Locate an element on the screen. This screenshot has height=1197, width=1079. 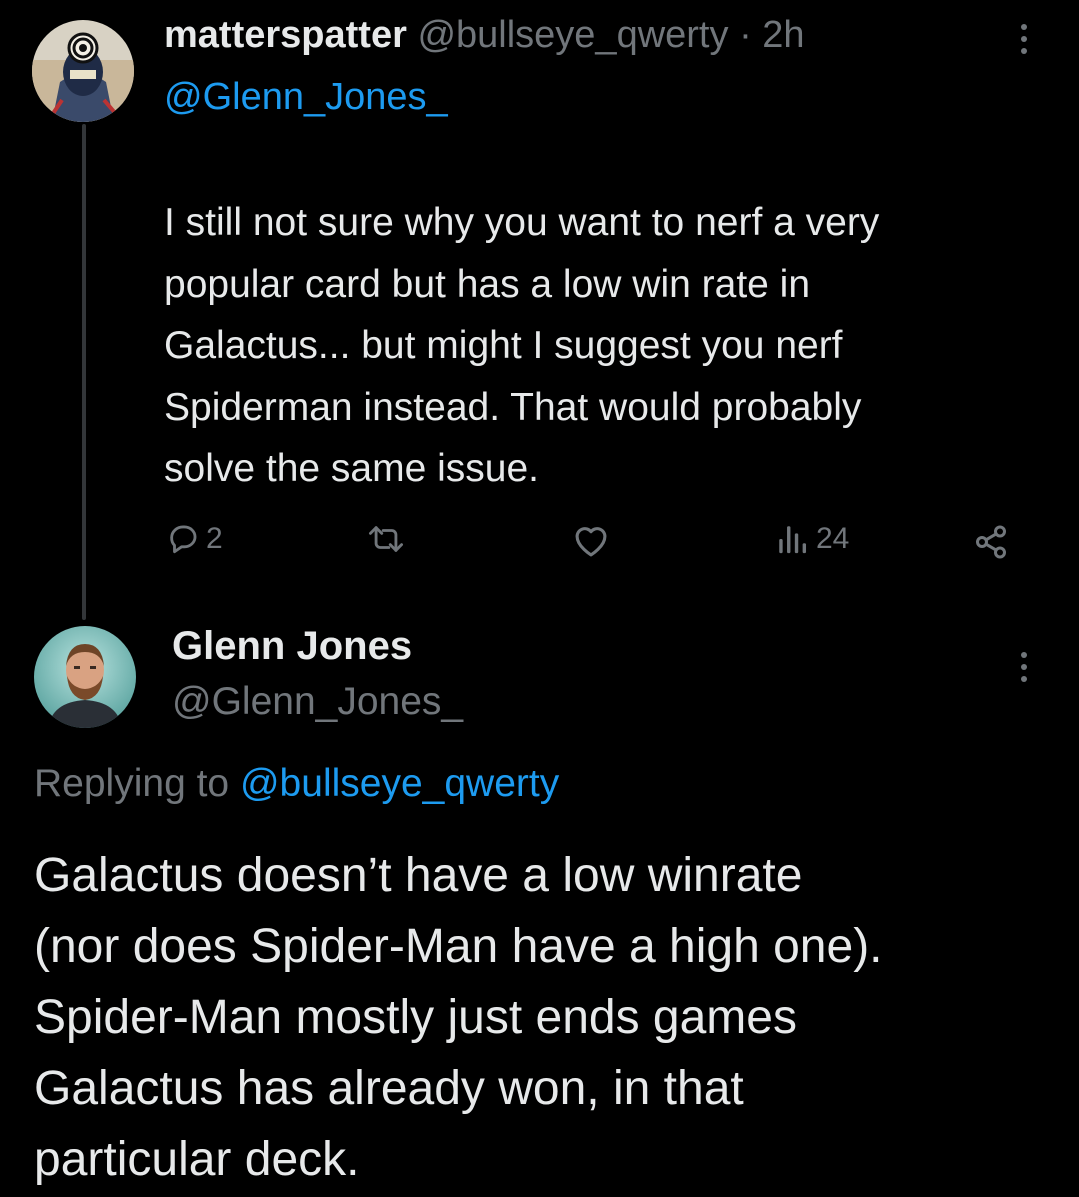
reply-timestamp: 2h is located at coordinates (783, 35).